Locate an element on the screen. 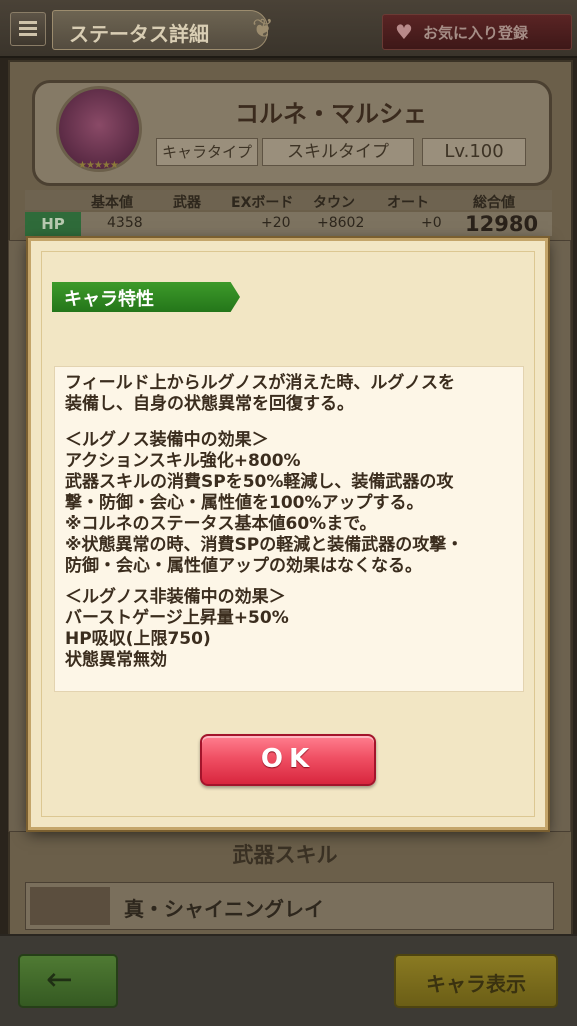 This screenshot has width=577, height=1026. description-line: 撃・防御・会心・属性値を100%アップする。 is located at coordinates (244, 503).